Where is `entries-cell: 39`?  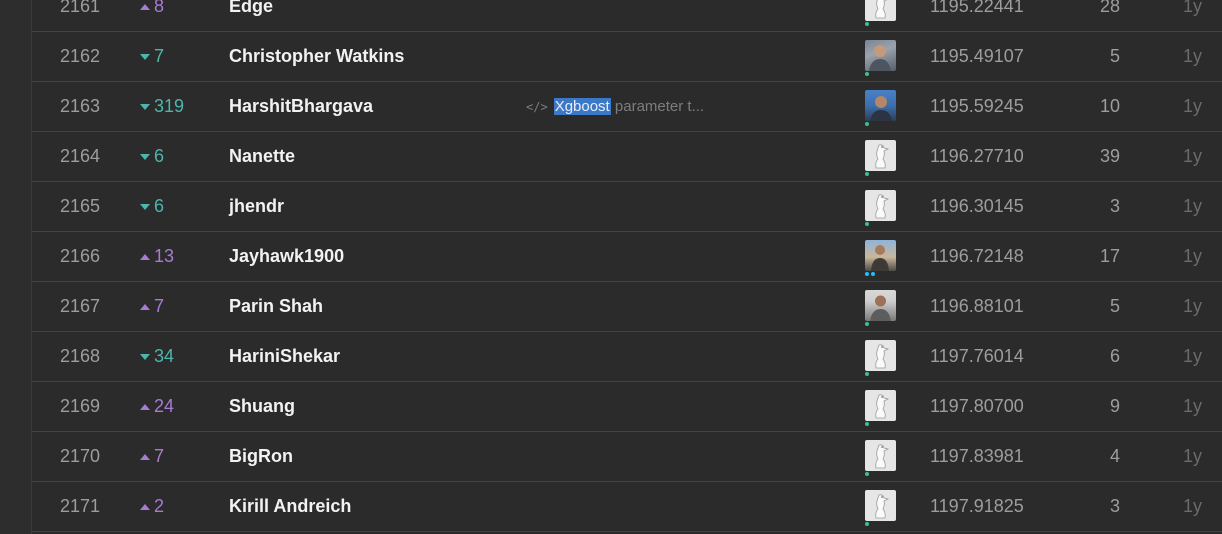
entries-cell: 39 is located at coordinates (1109, 156).